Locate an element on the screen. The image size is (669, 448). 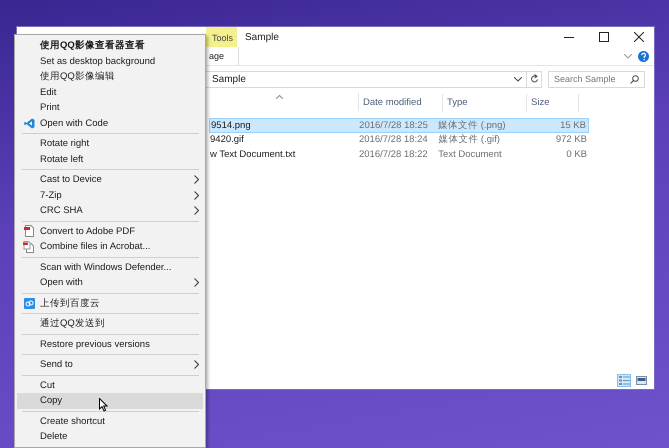
menu-item: Print is located at coordinates (110, 108).